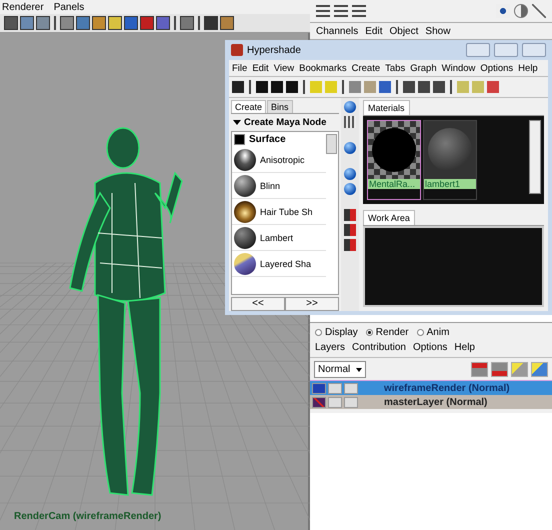 The width and height of the screenshot is (552, 530). Describe the element at coordinates (459, 68) in the screenshot. I see `menu-item: Window` at that location.